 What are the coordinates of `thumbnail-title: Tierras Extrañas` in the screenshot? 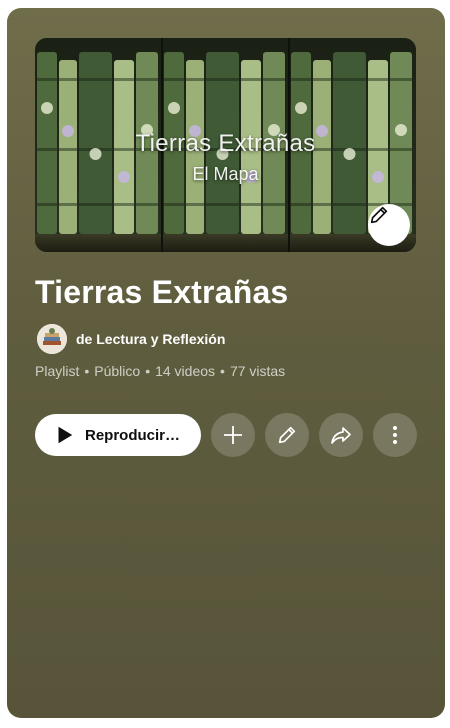 It's located at (225, 143).